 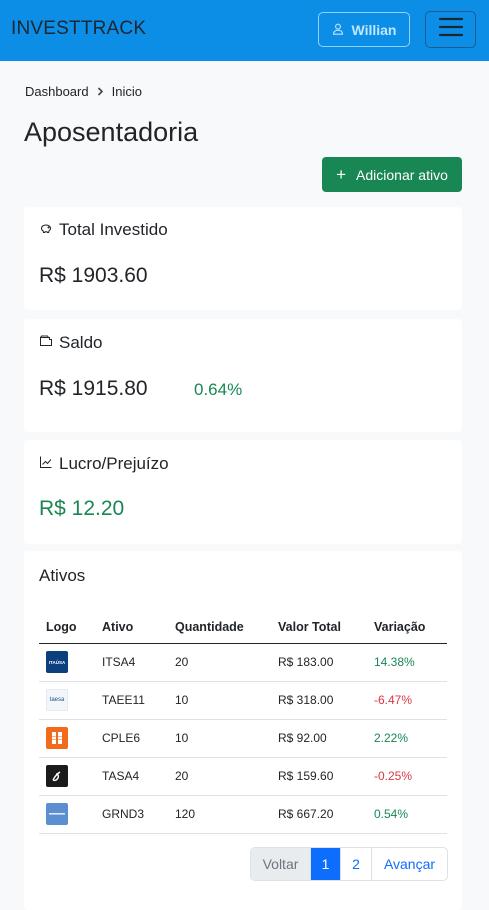 I want to click on table-row: GRND3 120 R$ 667.20 0.54%, so click(x=243, y=814).